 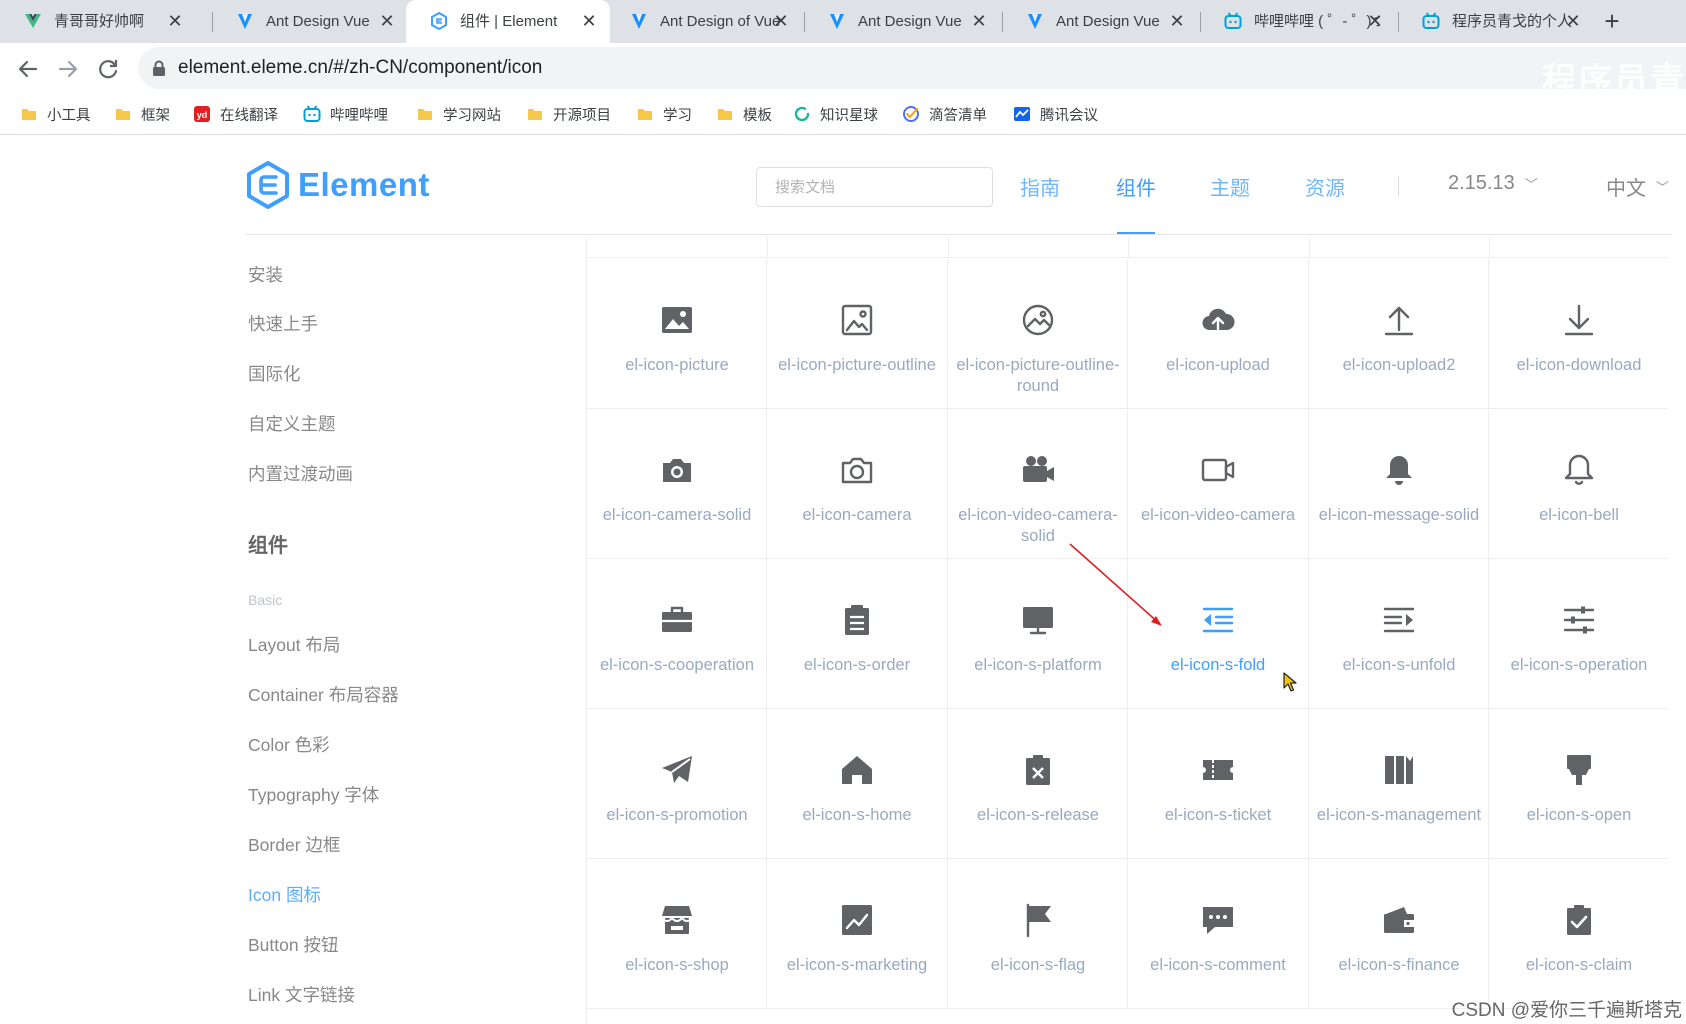 I want to click on icon-cell: el-icon-s-open, so click(x=1578, y=784).